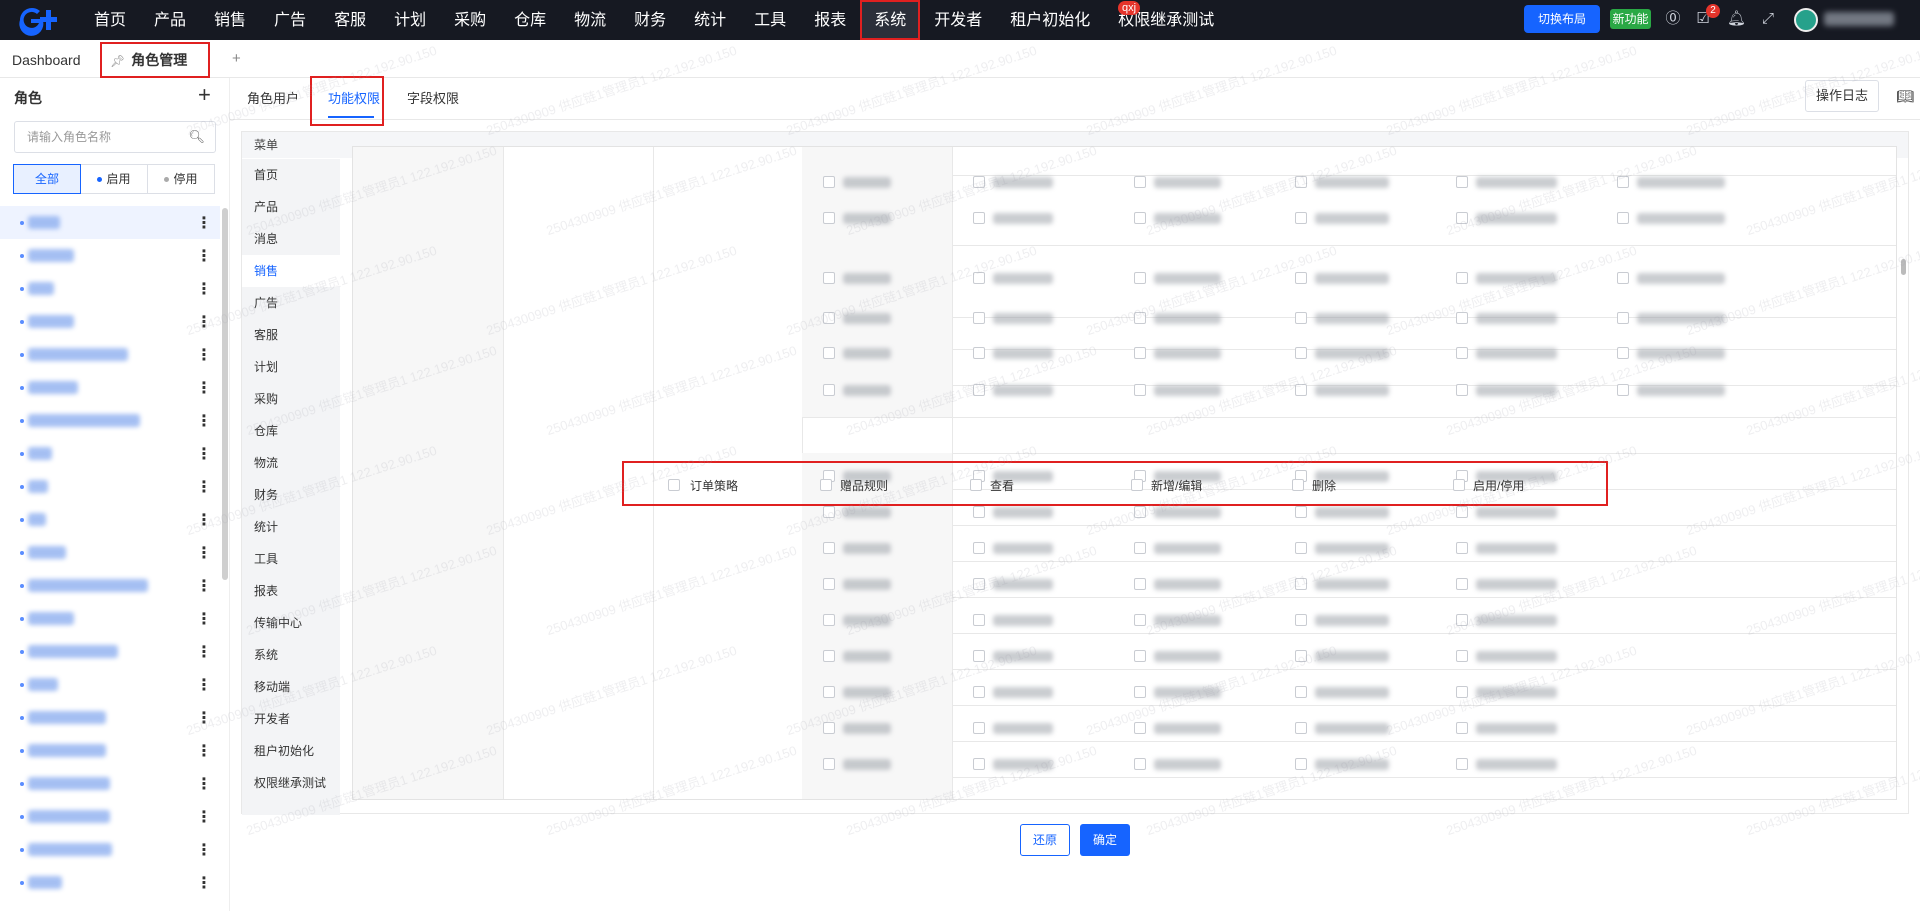 This screenshot has width=1920, height=911. What do you see at coordinates (291, 751) in the screenshot?
I see `menu-item-18: 租户初始化` at bounding box center [291, 751].